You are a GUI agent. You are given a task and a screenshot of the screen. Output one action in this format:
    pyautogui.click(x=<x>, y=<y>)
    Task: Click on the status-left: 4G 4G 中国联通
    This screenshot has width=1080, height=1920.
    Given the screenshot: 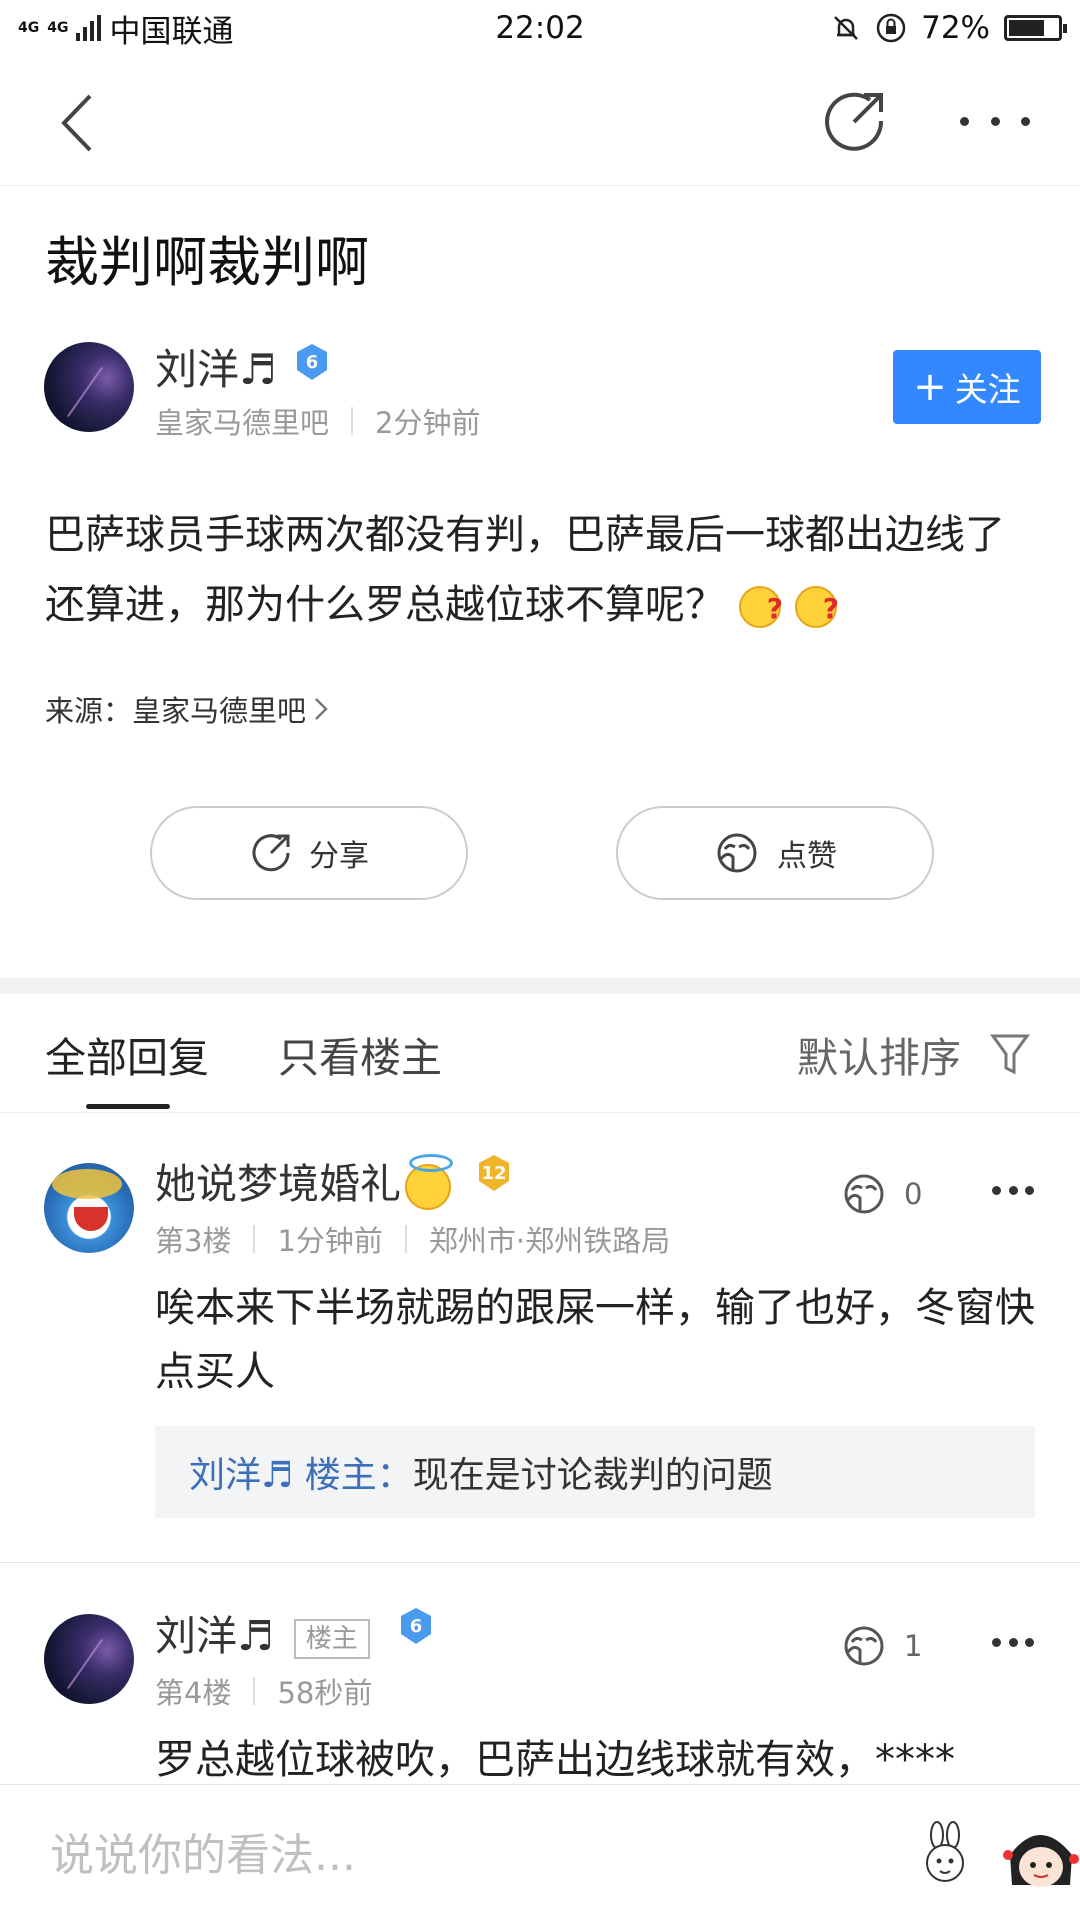 What is the action you would take?
    pyautogui.click(x=125, y=28)
    